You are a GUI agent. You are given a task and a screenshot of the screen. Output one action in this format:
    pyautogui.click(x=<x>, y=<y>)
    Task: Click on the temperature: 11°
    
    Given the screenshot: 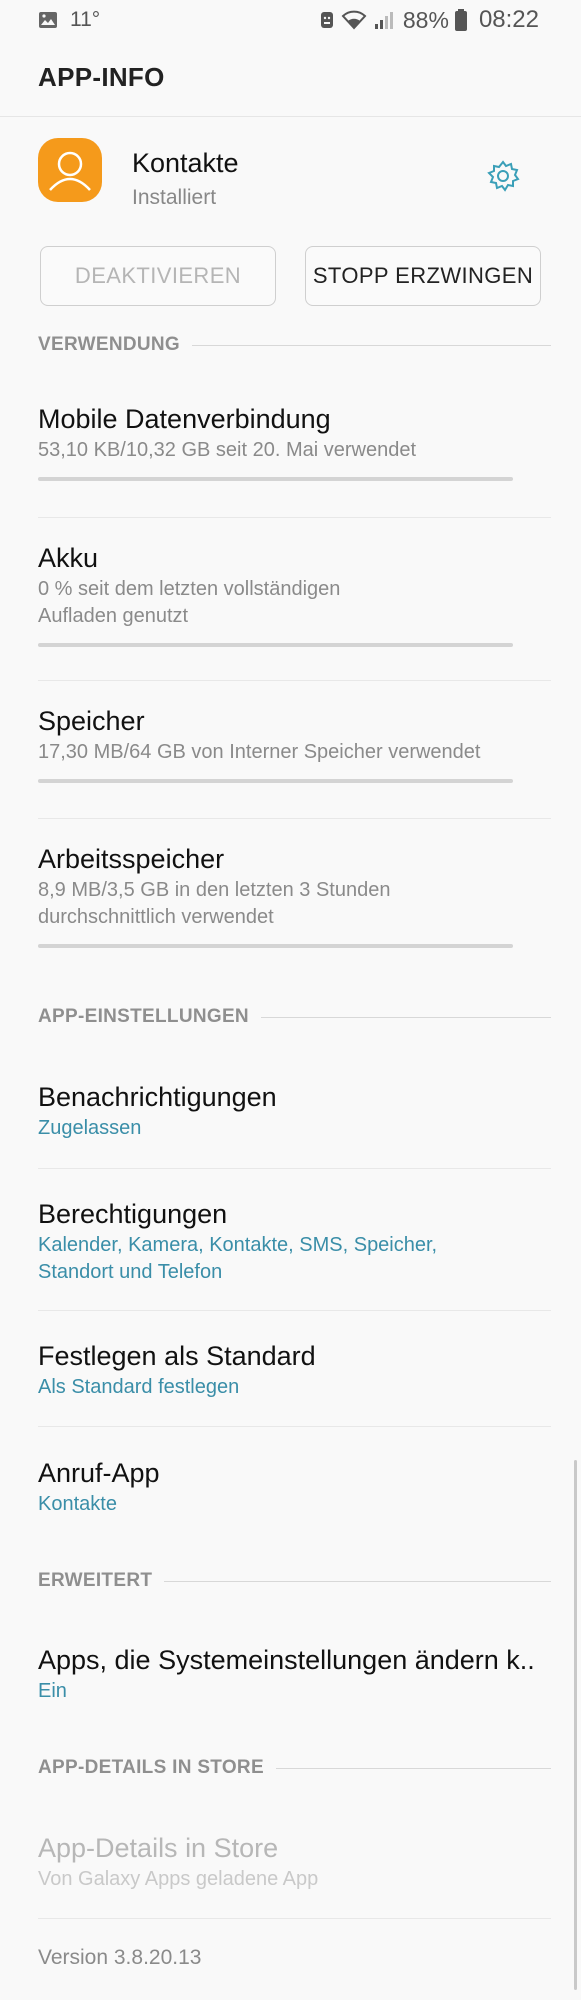 What is the action you would take?
    pyautogui.click(x=85, y=19)
    